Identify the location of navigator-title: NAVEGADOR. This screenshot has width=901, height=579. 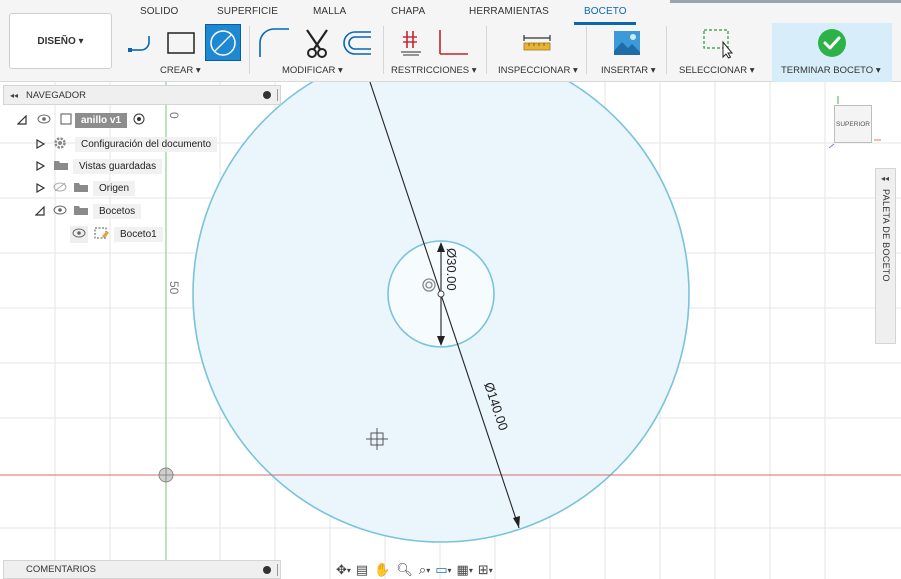
(56, 95).